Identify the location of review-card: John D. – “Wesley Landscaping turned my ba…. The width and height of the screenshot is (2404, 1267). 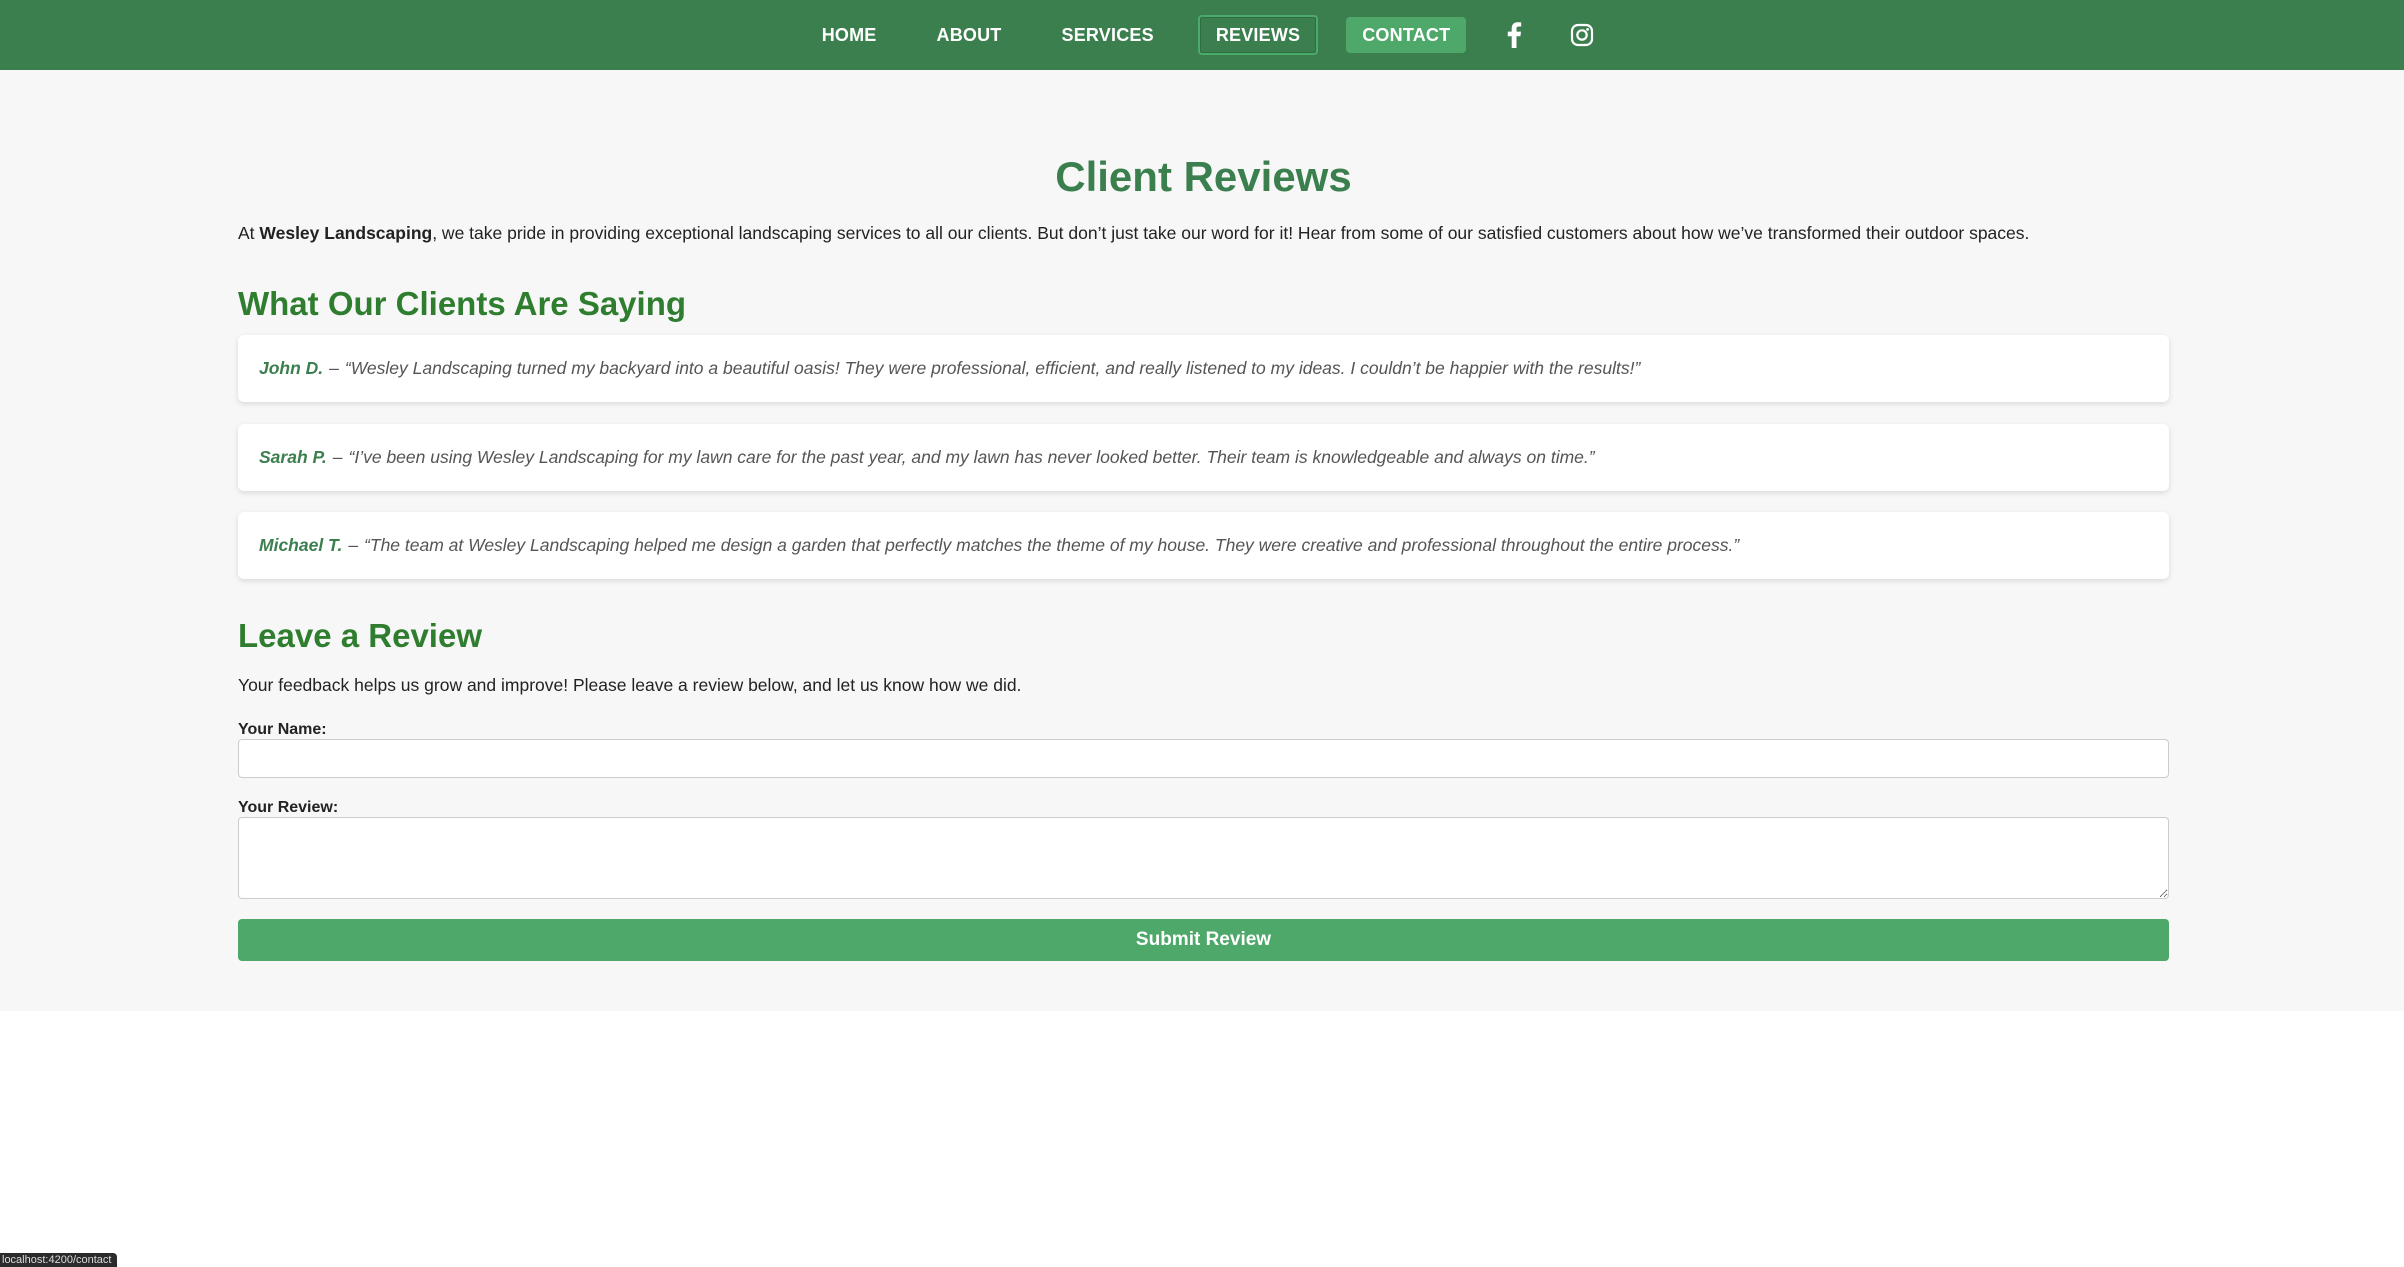
(1203, 368).